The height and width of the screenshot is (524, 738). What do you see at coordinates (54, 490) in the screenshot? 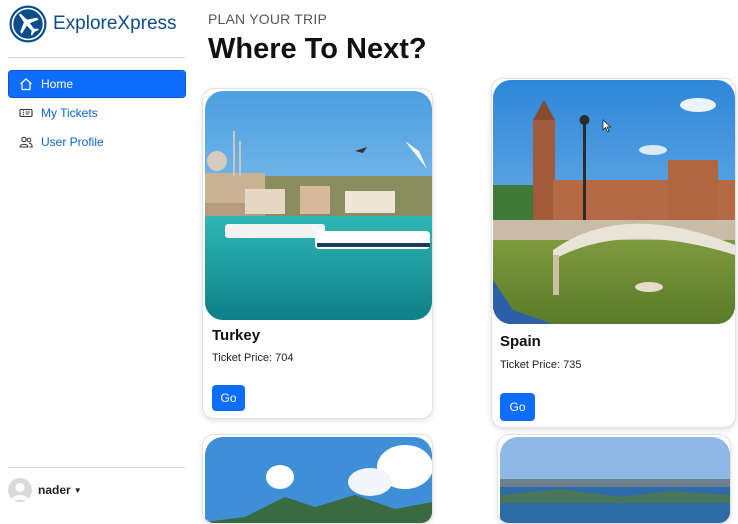
I see `user-name: nader` at bounding box center [54, 490].